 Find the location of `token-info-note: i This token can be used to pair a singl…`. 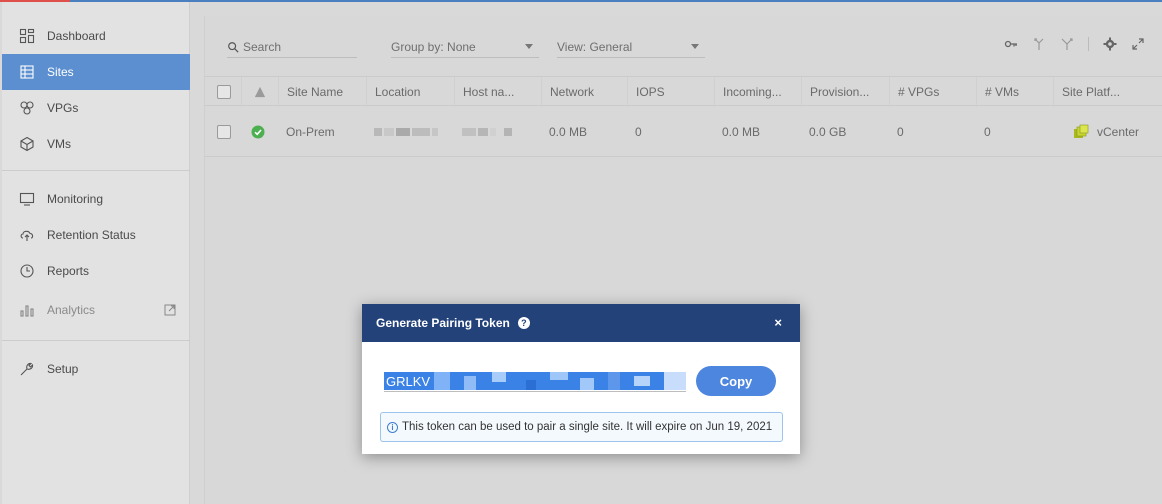

token-info-note: i This token can be used to pair a singl… is located at coordinates (581, 427).